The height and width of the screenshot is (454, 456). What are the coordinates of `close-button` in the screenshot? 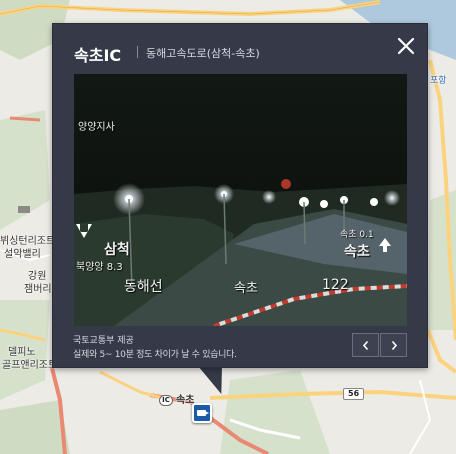 It's located at (406, 46).